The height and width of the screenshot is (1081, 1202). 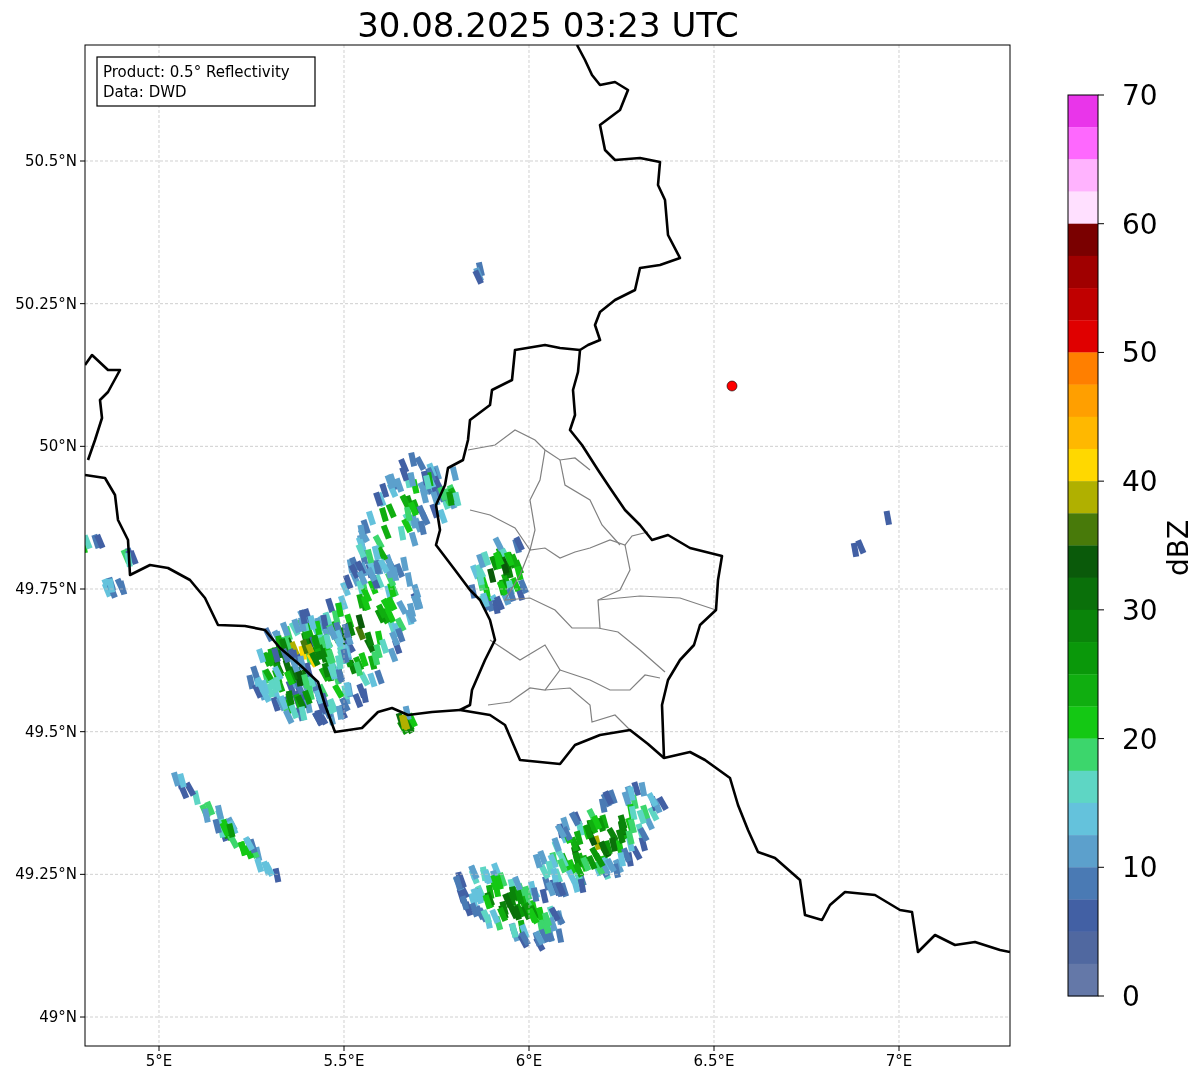 What do you see at coordinates (159, 1061) in the screenshot?
I see `axis-tick-label: 5°E` at bounding box center [159, 1061].